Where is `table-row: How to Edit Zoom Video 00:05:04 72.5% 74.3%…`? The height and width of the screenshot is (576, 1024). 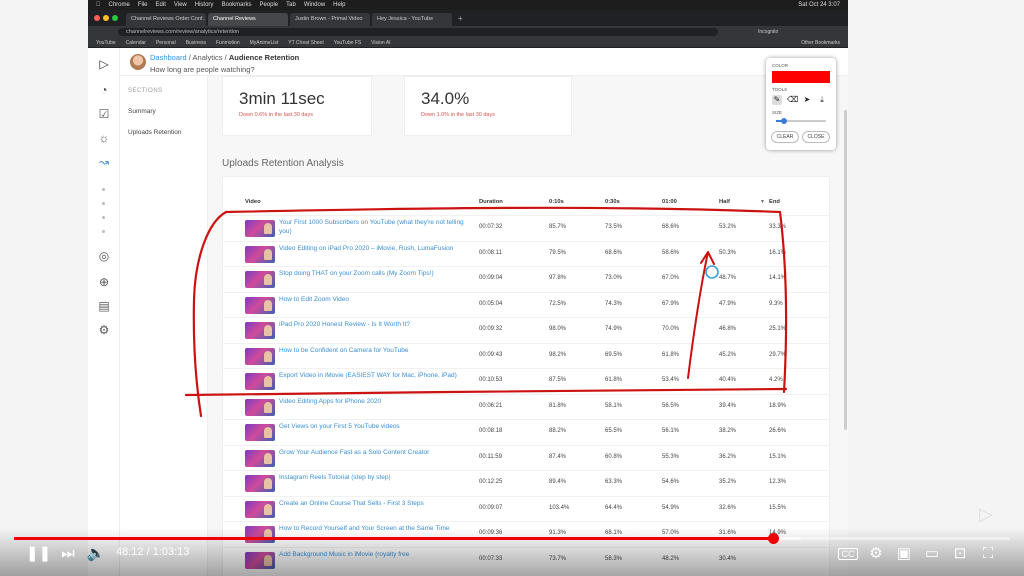
table-row: How to Edit Zoom Video 00:05:04 72.5% 74.3%… is located at coordinates (526, 303).